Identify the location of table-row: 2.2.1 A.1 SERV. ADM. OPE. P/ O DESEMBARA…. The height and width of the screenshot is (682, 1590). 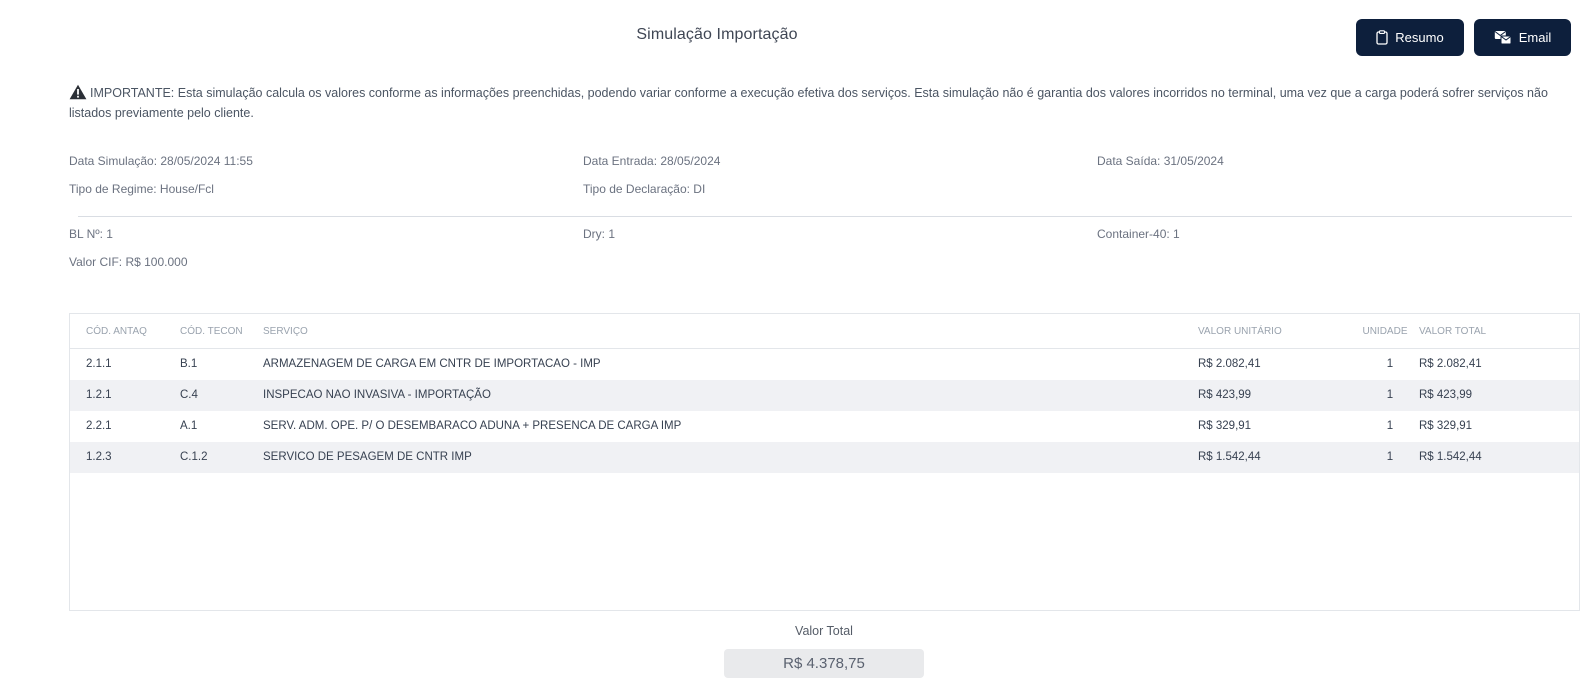
(824, 426).